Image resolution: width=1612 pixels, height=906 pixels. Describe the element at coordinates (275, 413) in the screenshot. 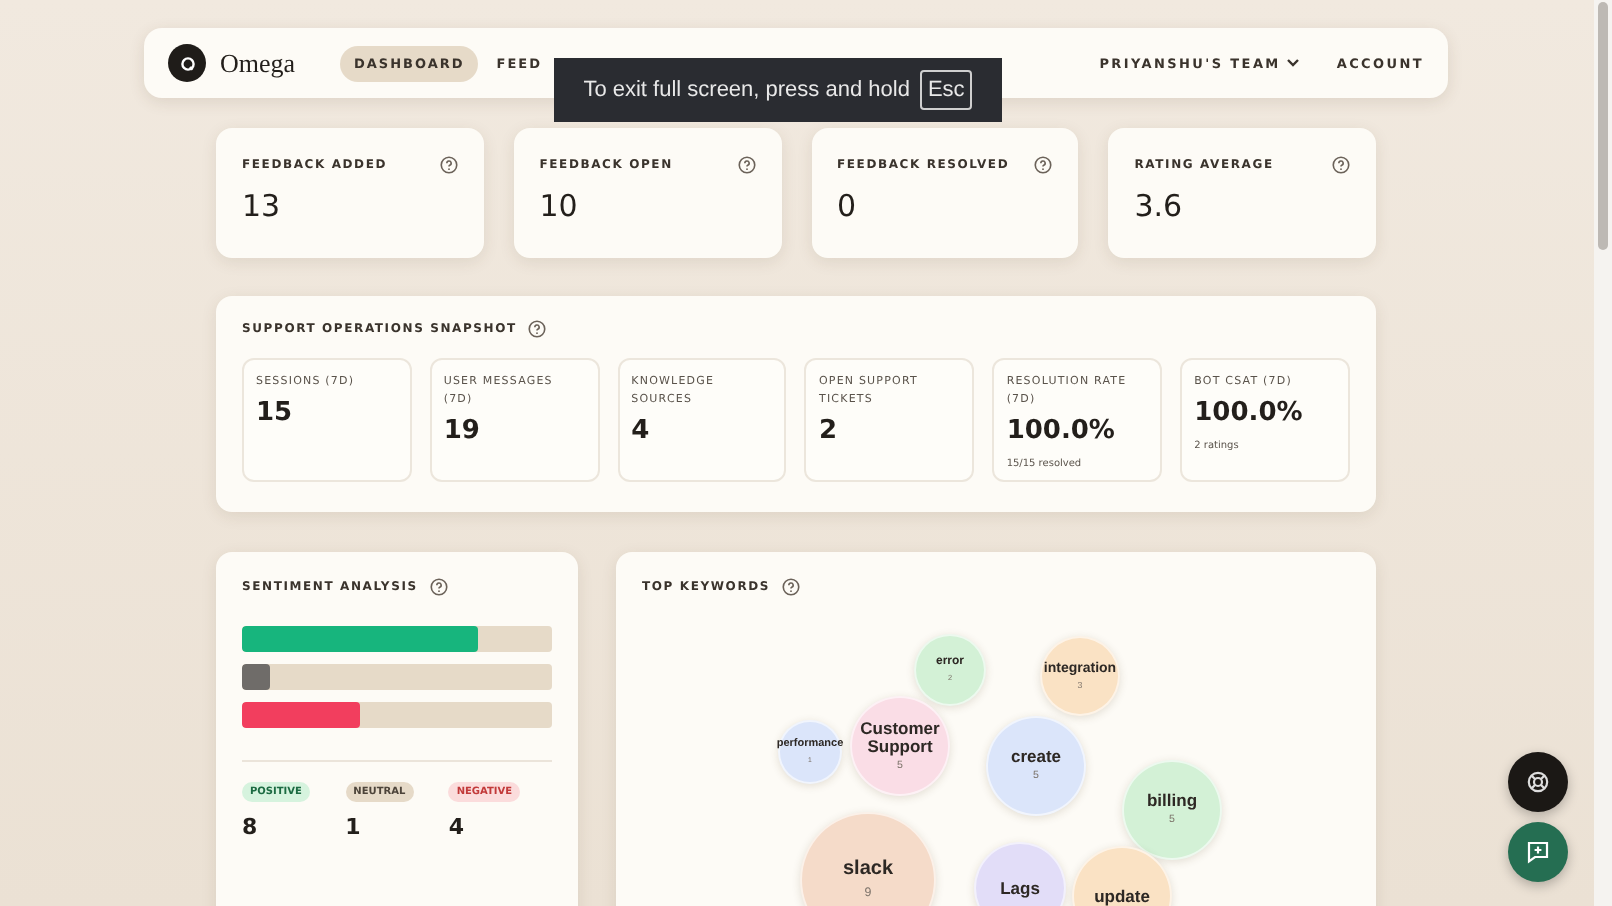

I see `metric-value: 15` at that location.